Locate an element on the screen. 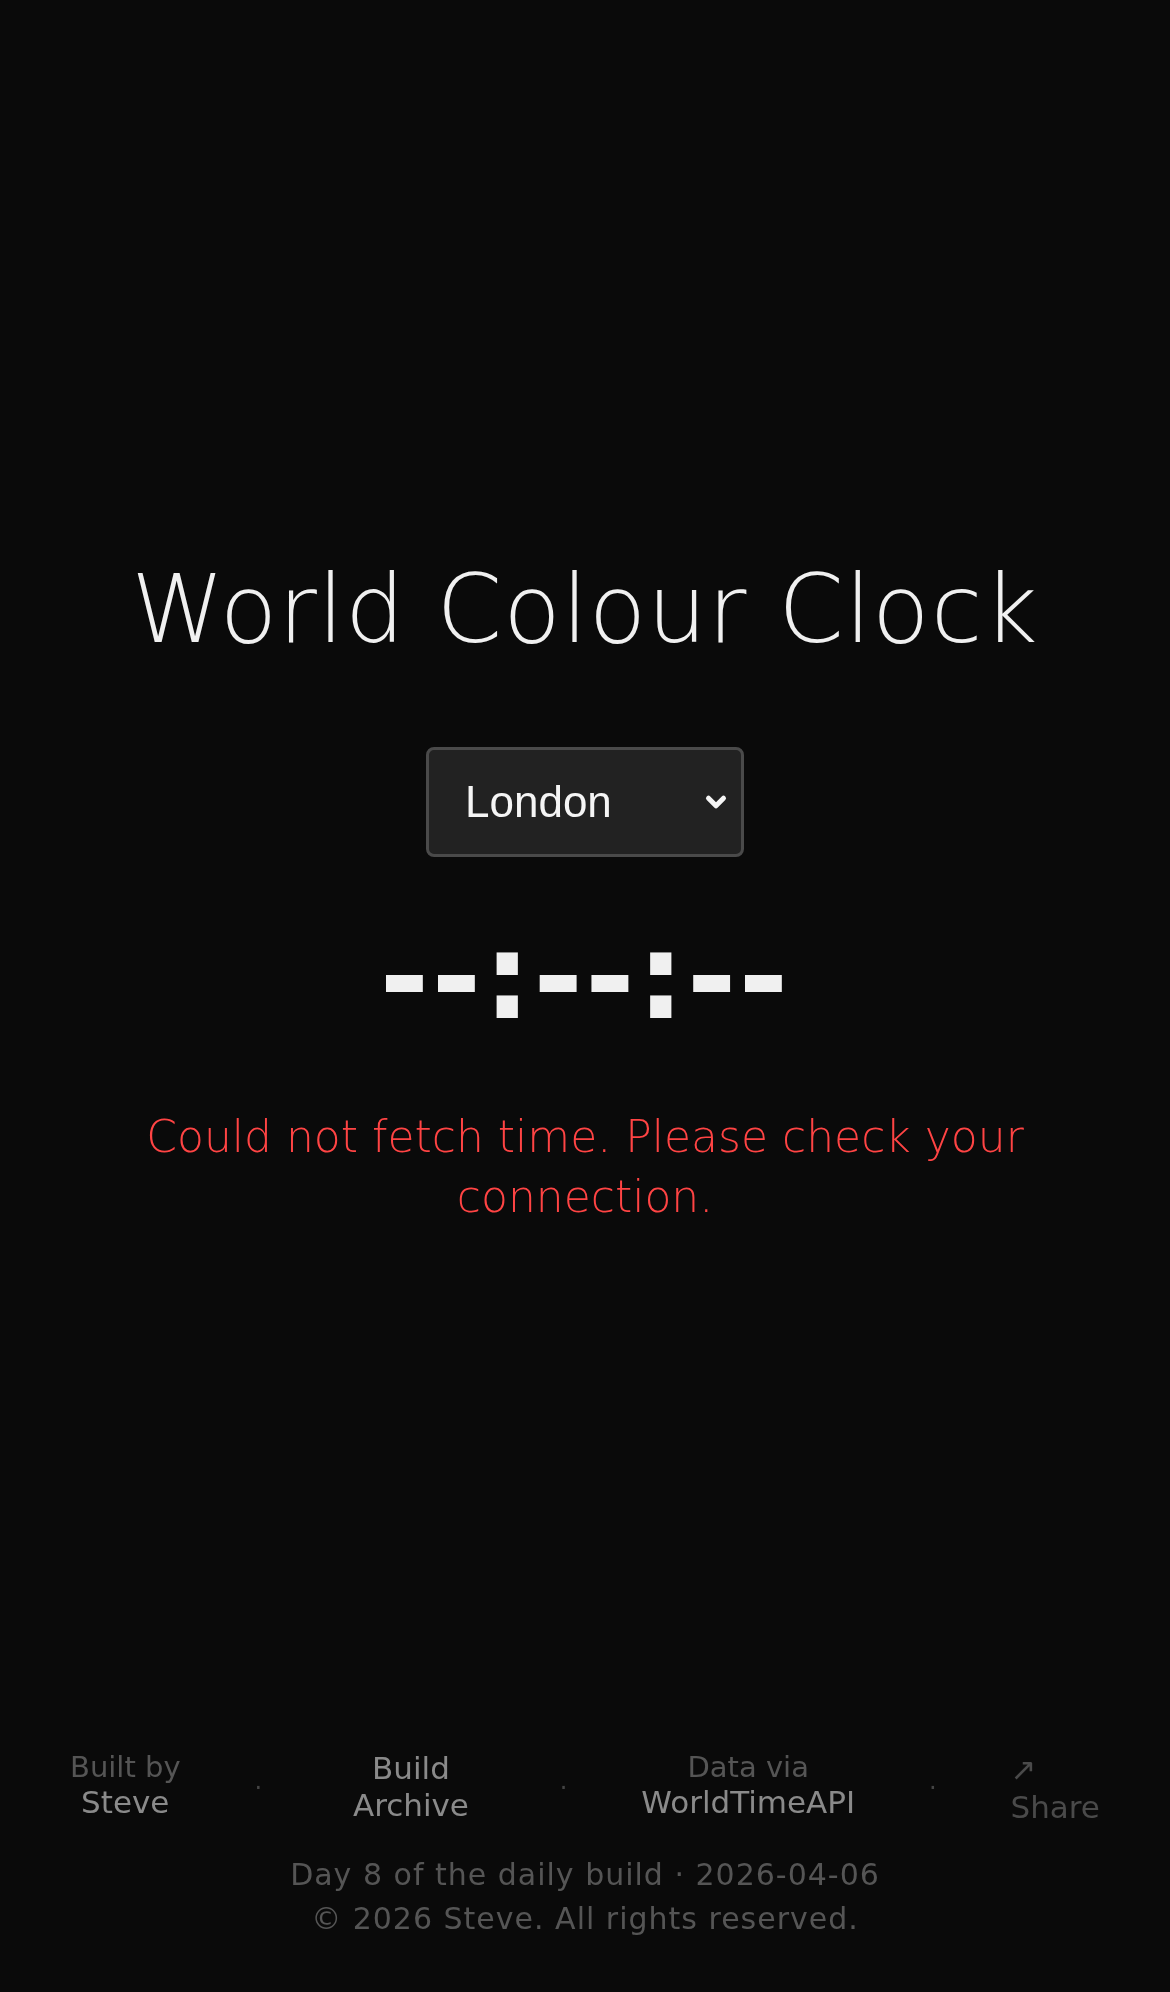 This screenshot has width=1170, height=1992. credit-label: Built by is located at coordinates (125, 1767).